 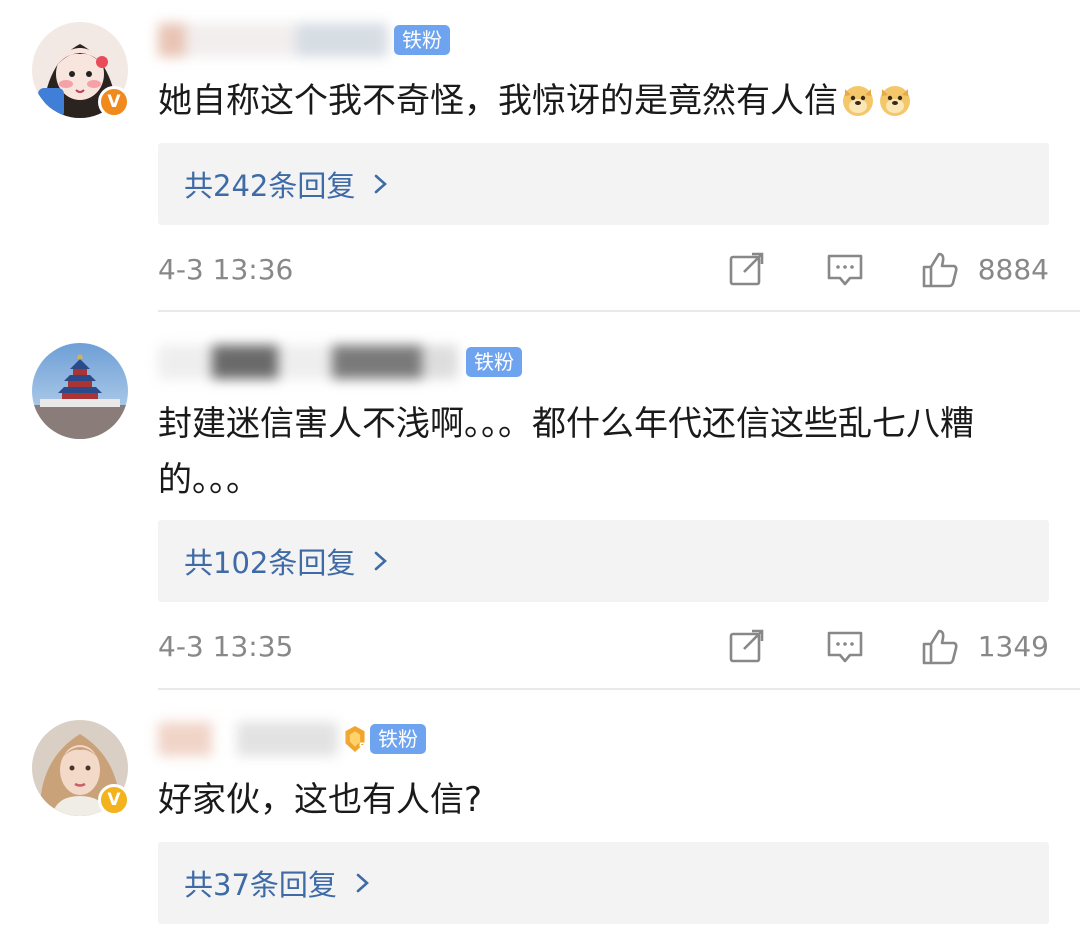 I want to click on avatar, so click(x=80, y=391).